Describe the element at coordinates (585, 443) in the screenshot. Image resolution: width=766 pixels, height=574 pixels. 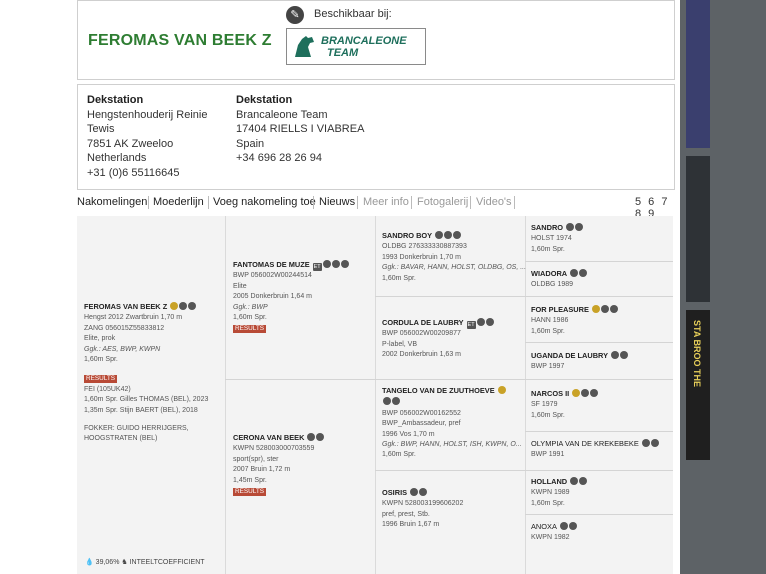
I see `horse-name-link: OLYMPIA VAN DE KREKEBEKE` at that location.